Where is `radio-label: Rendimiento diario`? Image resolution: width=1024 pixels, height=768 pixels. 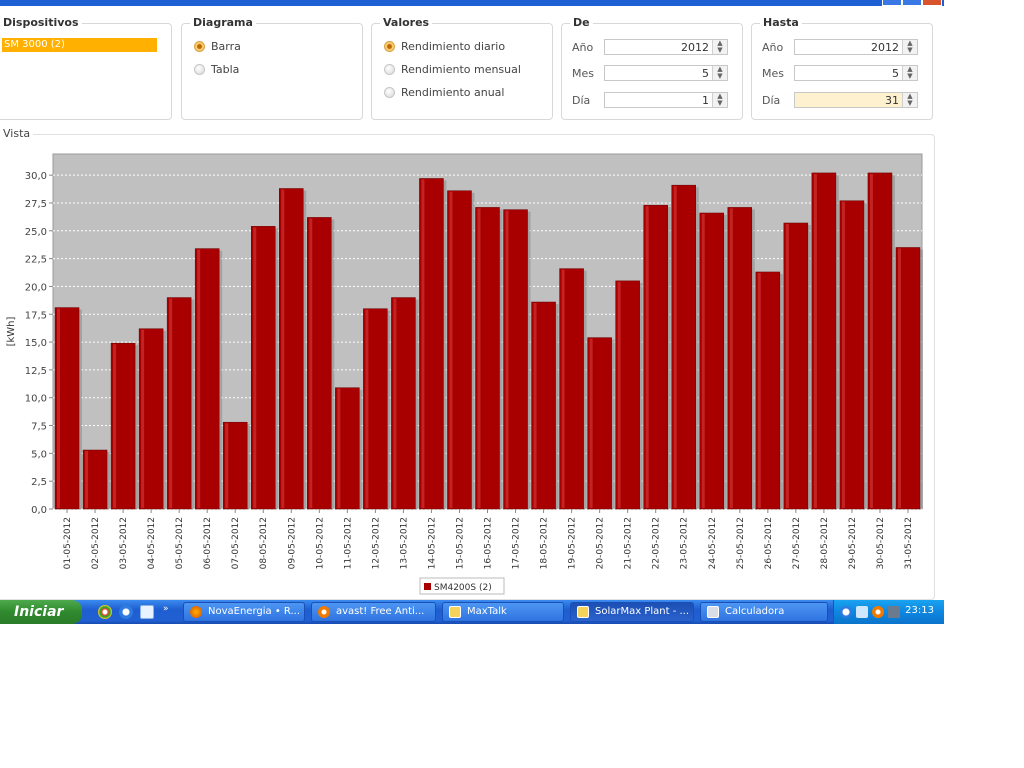 radio-label: Rendimiento diario is located at coordinates (453, 46).